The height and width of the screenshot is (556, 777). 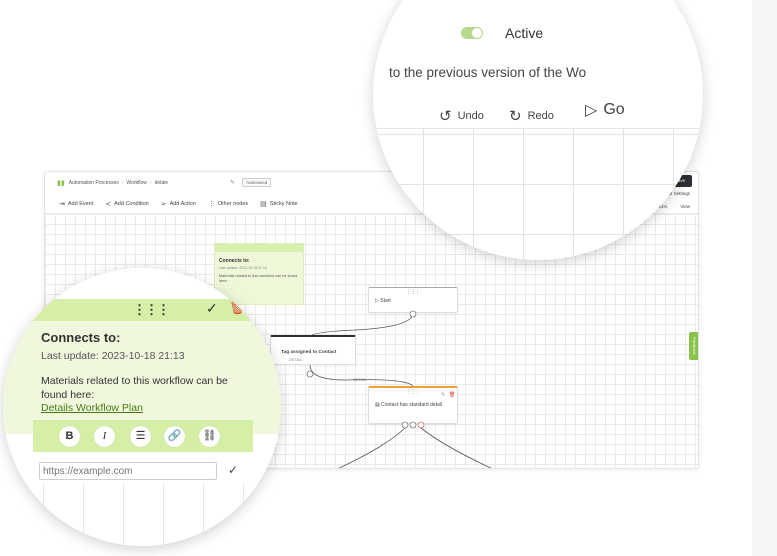 What do you see at coordinates (309, 352) in the screenshot?
I see `tag-node-label: Tag assigned to Contact` at bounding box center [309, 352].